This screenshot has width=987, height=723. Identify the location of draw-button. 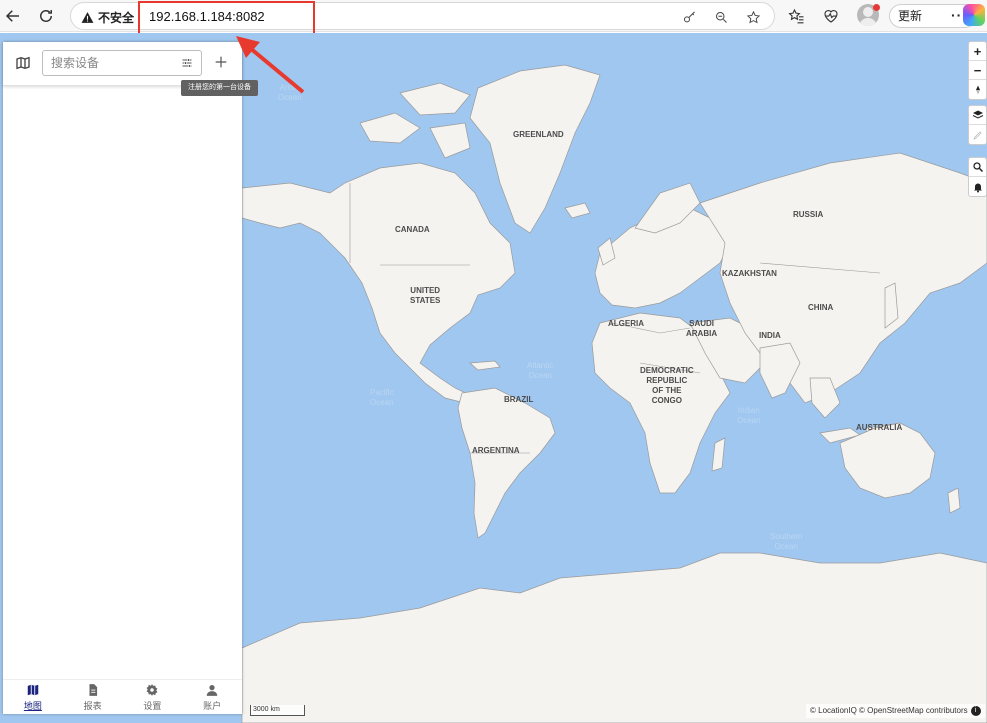
(977, 134).